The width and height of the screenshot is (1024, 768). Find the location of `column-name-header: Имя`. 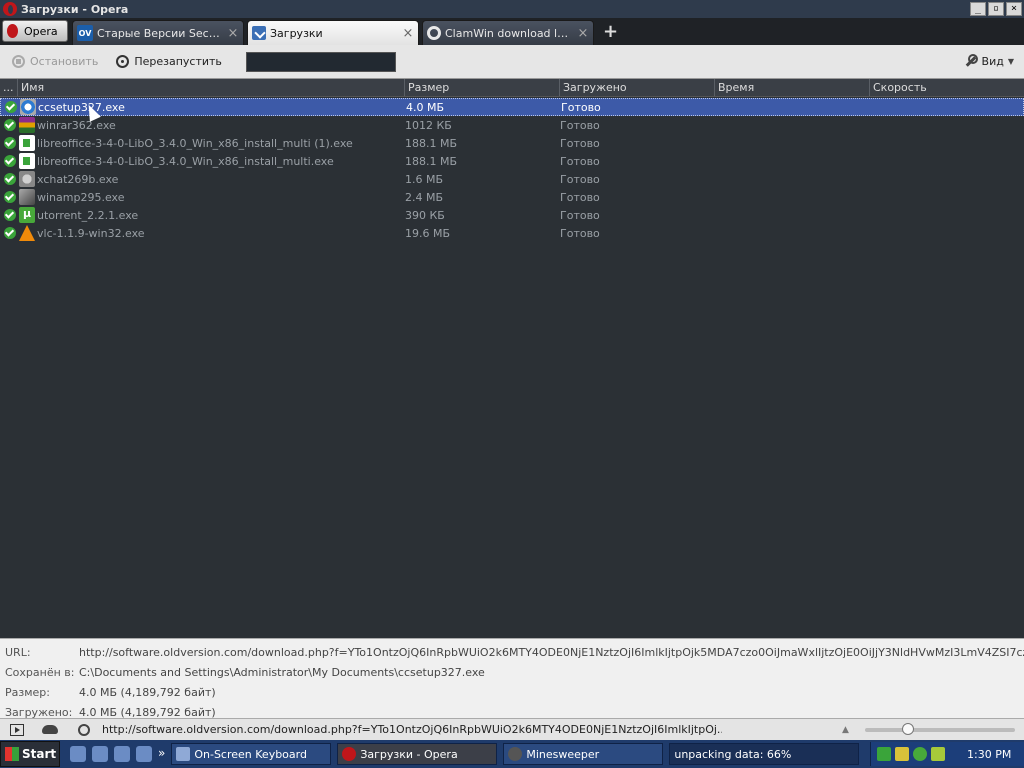

column-name-header: Имя is located at coordinates (211, 87).